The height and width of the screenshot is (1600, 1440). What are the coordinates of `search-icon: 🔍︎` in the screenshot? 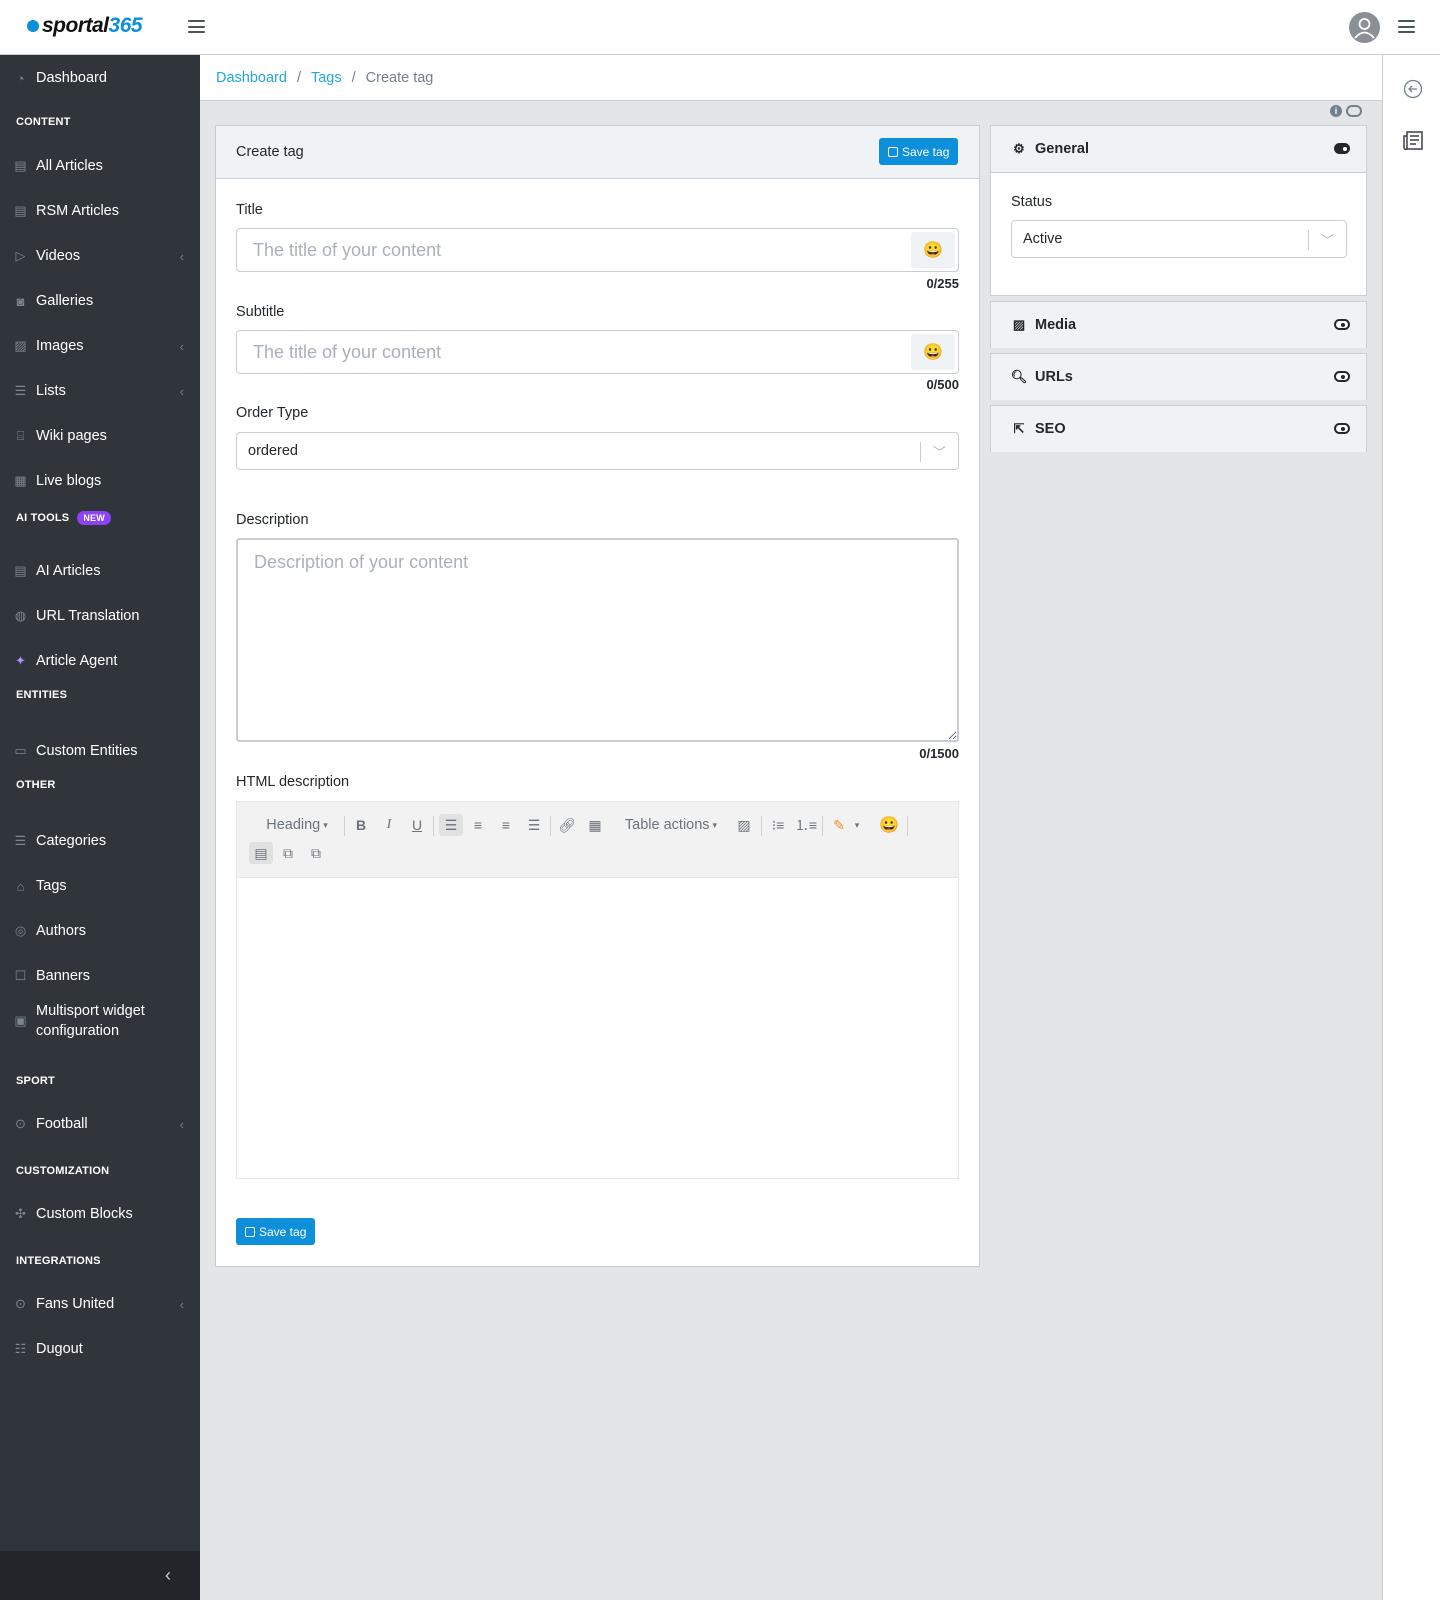 It's located at (1019, 376).